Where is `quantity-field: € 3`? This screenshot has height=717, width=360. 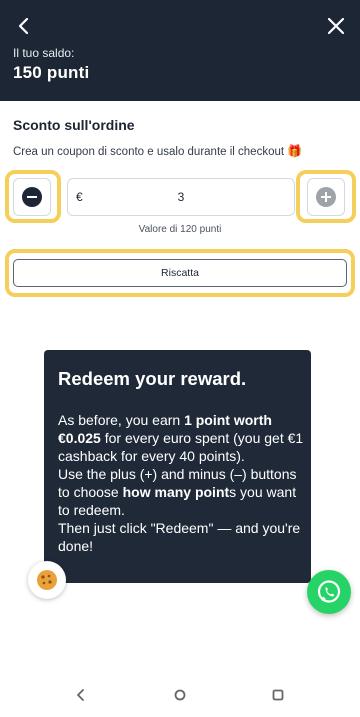
quantity-field: € 3 is located at coordinates (181, 197).